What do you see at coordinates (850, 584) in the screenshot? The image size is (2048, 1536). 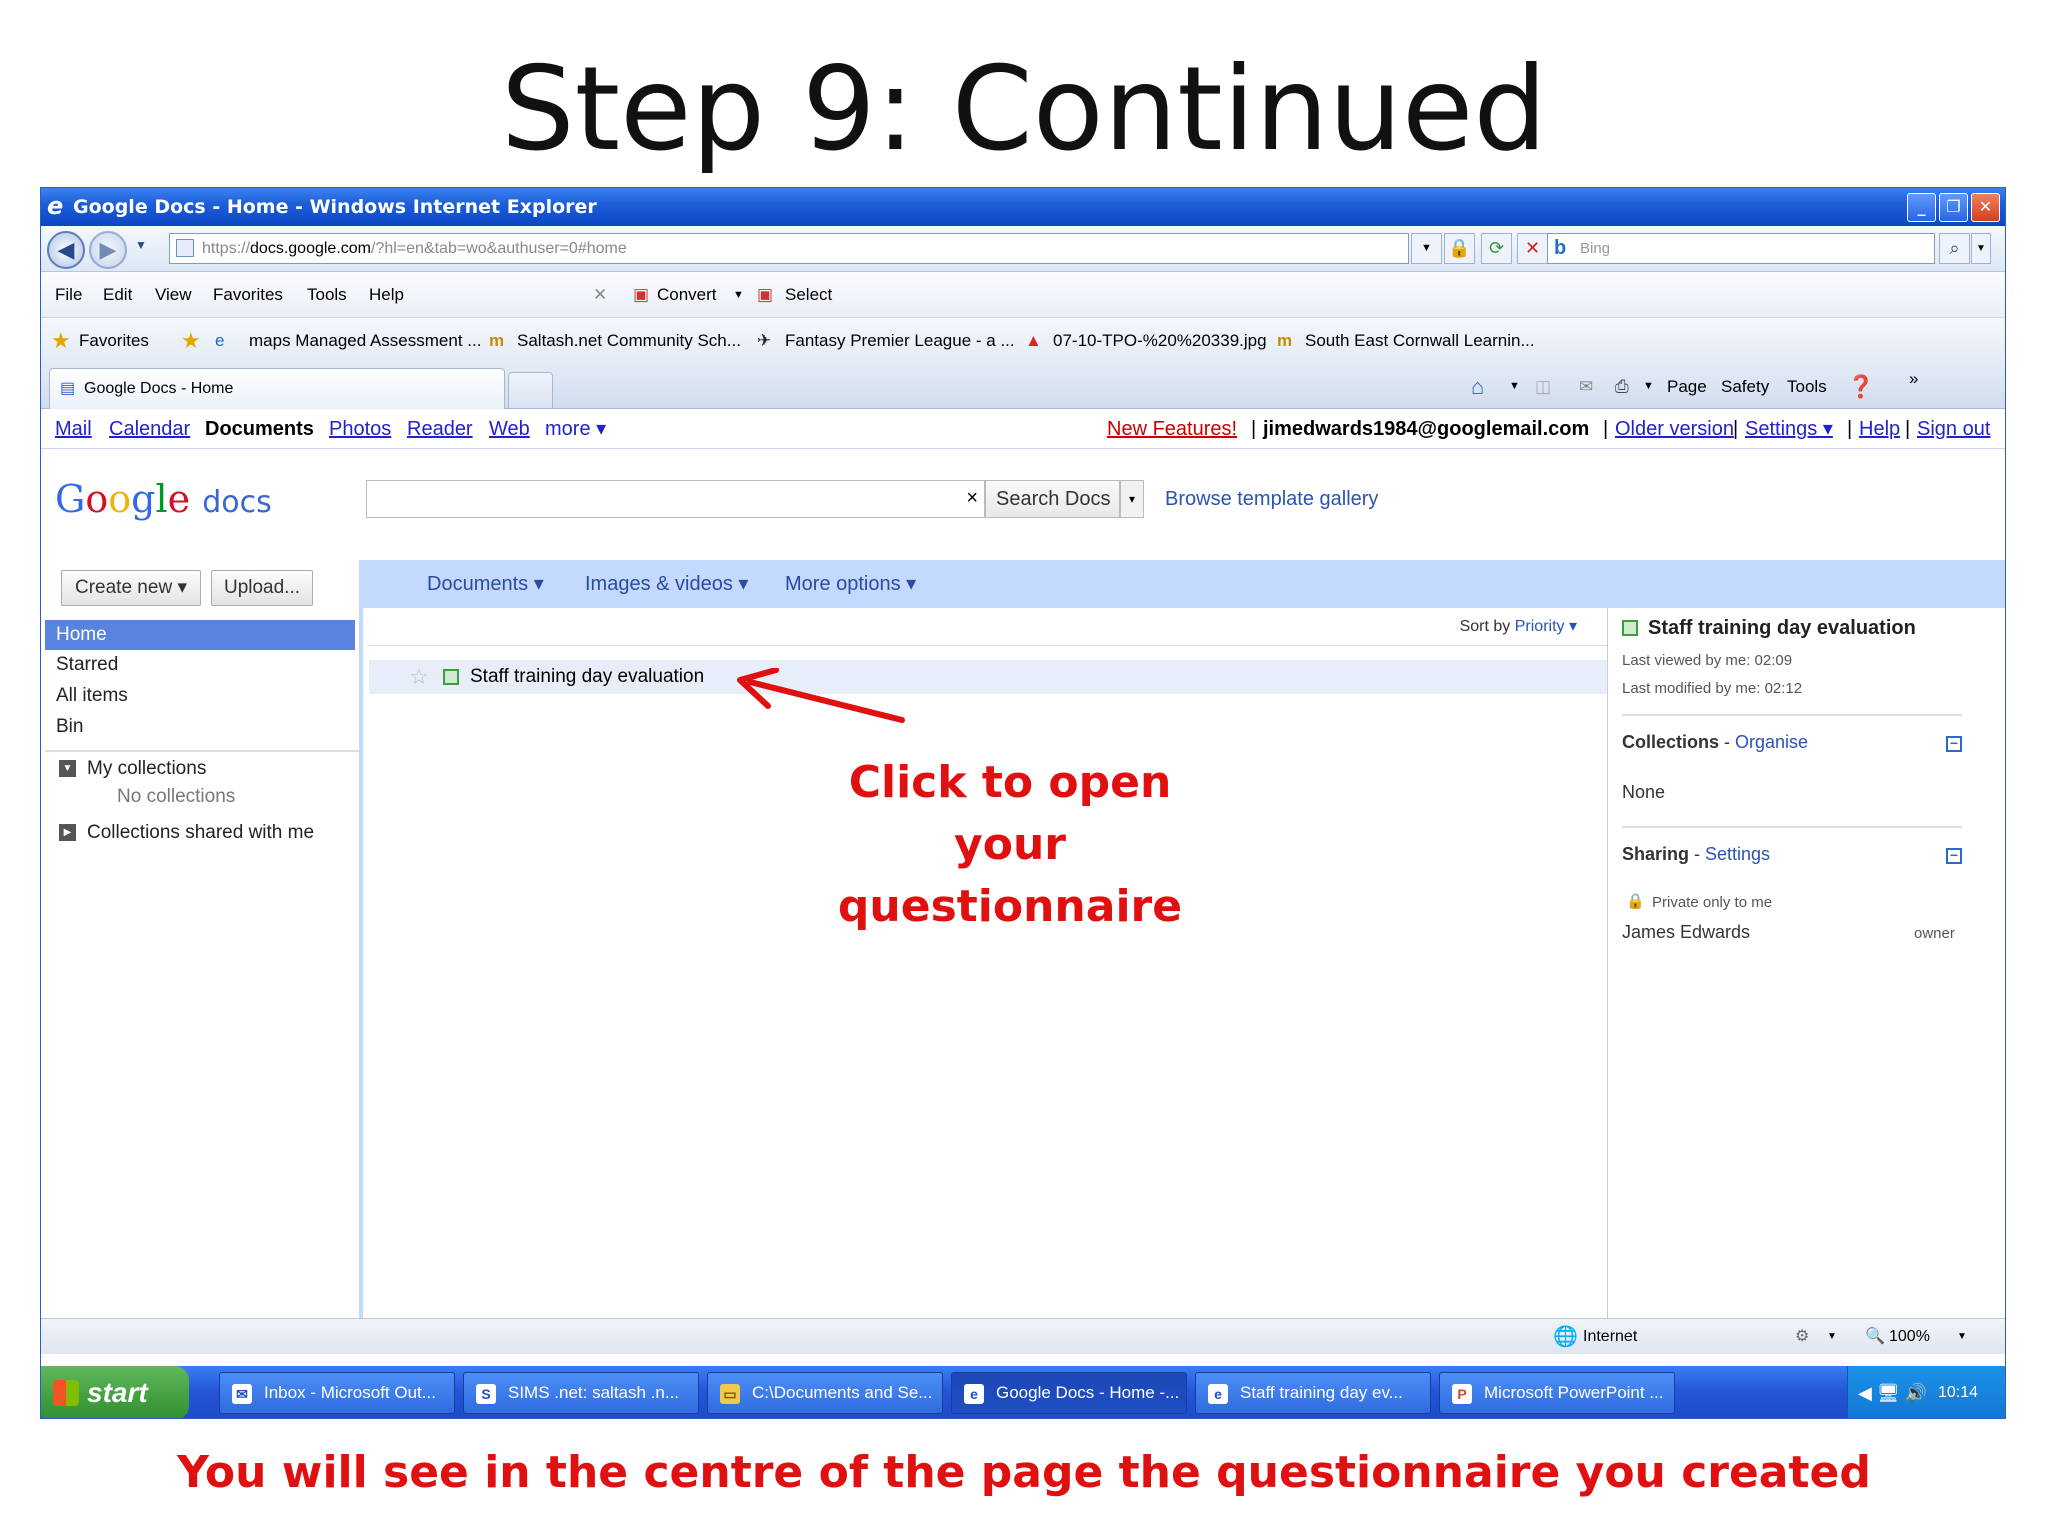 I see `more-options-menu: More options ▾` at bounding box center [850, 584].